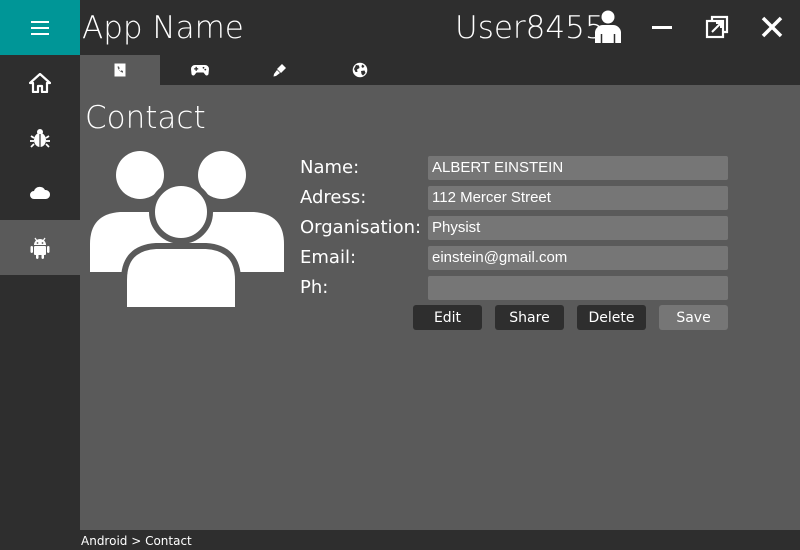 This screenshot has height=550, width=800. Describe the element at coordinates (530, 28) in the screenshot. I see `username: User8455` at that location.